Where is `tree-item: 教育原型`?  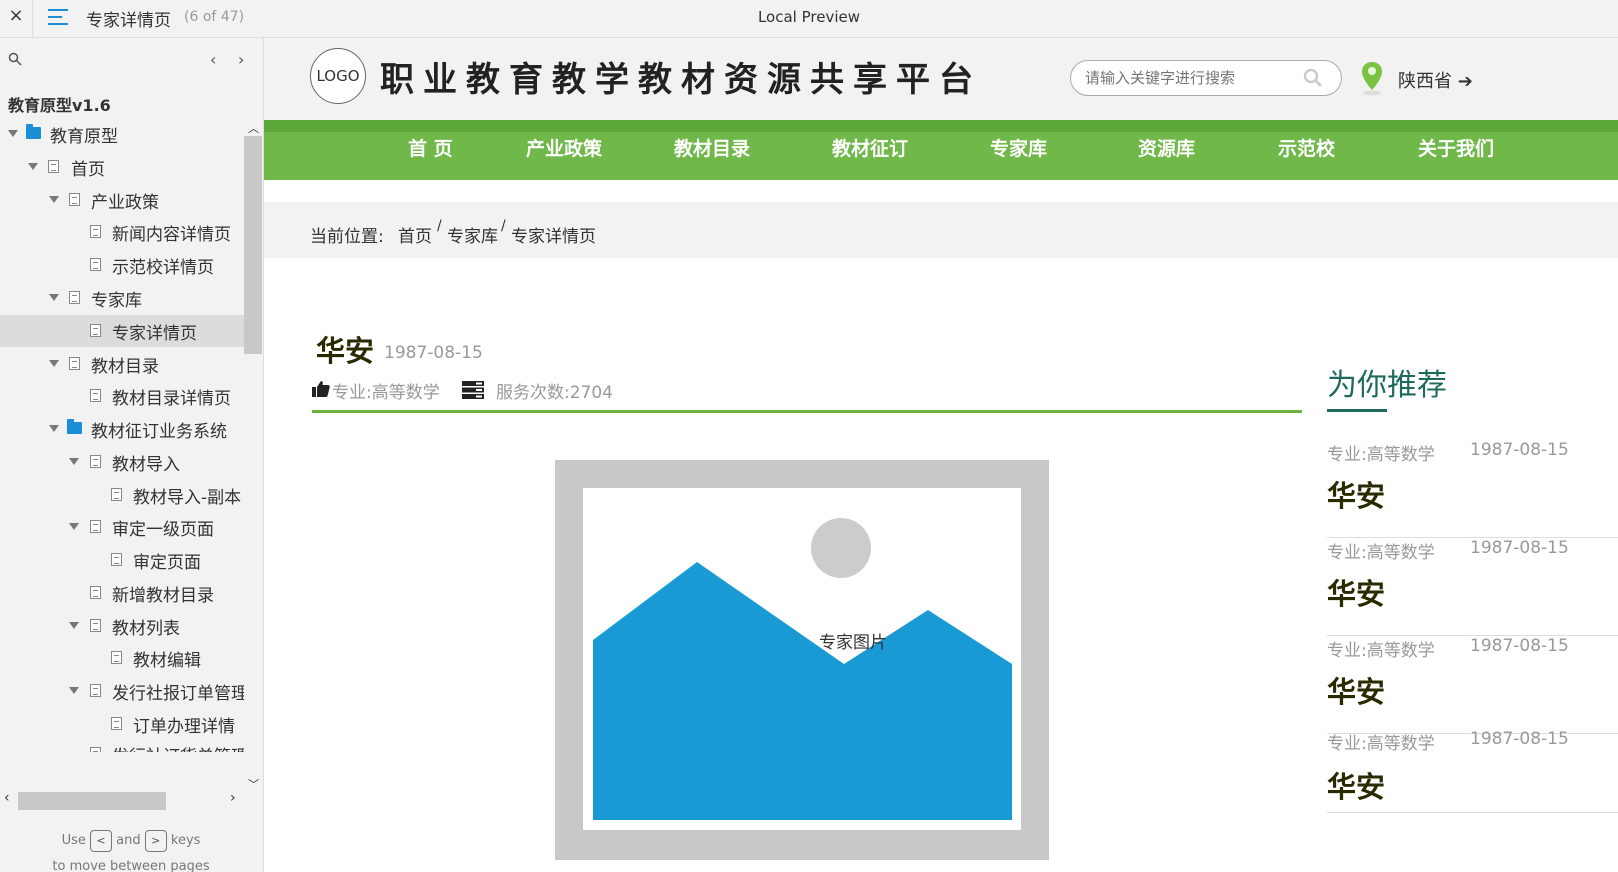
tree-item: 教育原型 is located at coordinates (122, 134).